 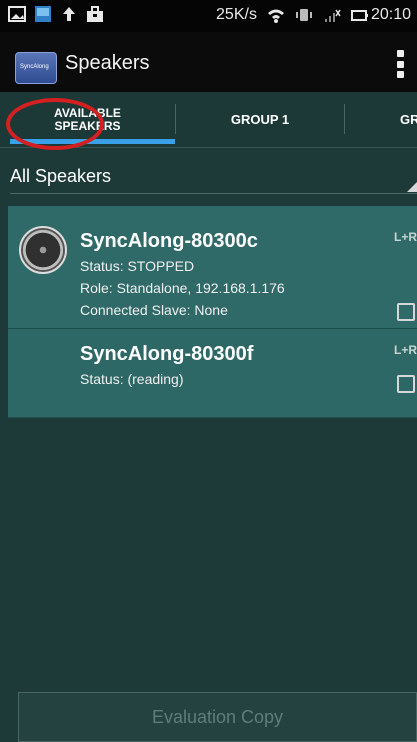 I want to click on network-speed: 25K/s, so click(x=236, y=14).